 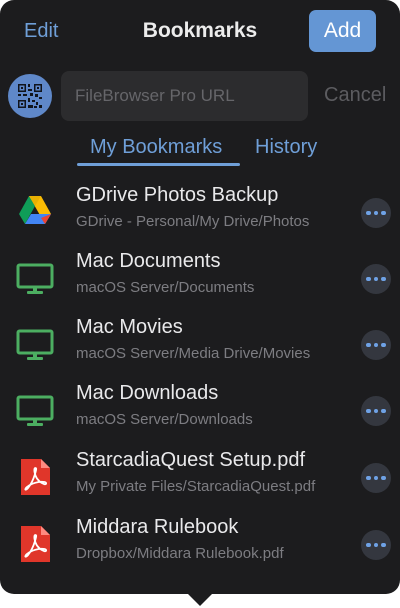 I want to click on bookmark-row: Mac Downloads macOS Server/Downloads, so click(x=200, y=411).